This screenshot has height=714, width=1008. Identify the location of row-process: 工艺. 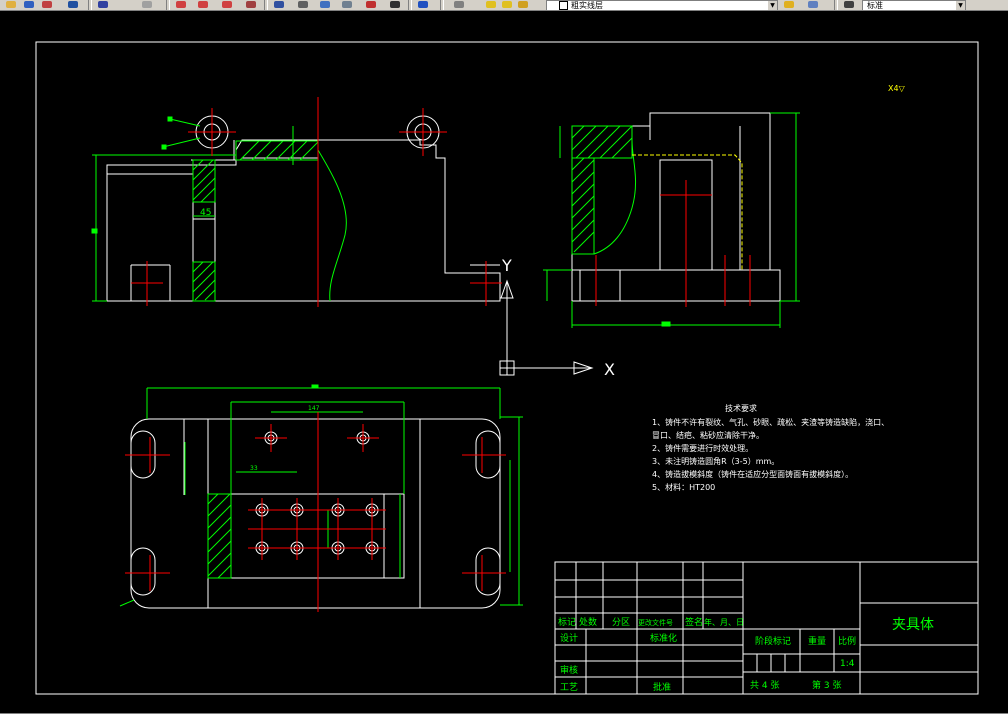
(569, 687).